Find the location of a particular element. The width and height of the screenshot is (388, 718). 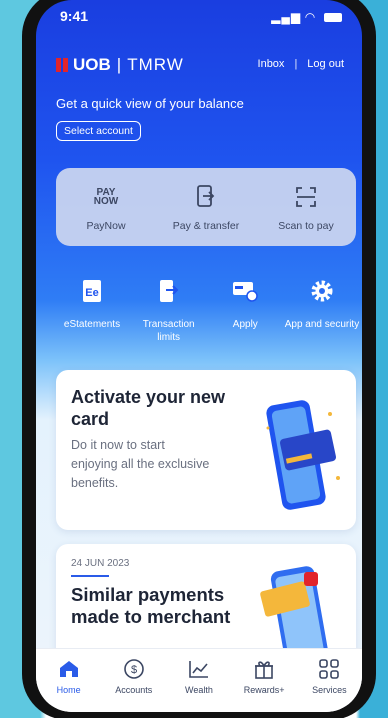

top-bar: UOB | TMRW Inbox | Log out is located at coordinates (200, 66).